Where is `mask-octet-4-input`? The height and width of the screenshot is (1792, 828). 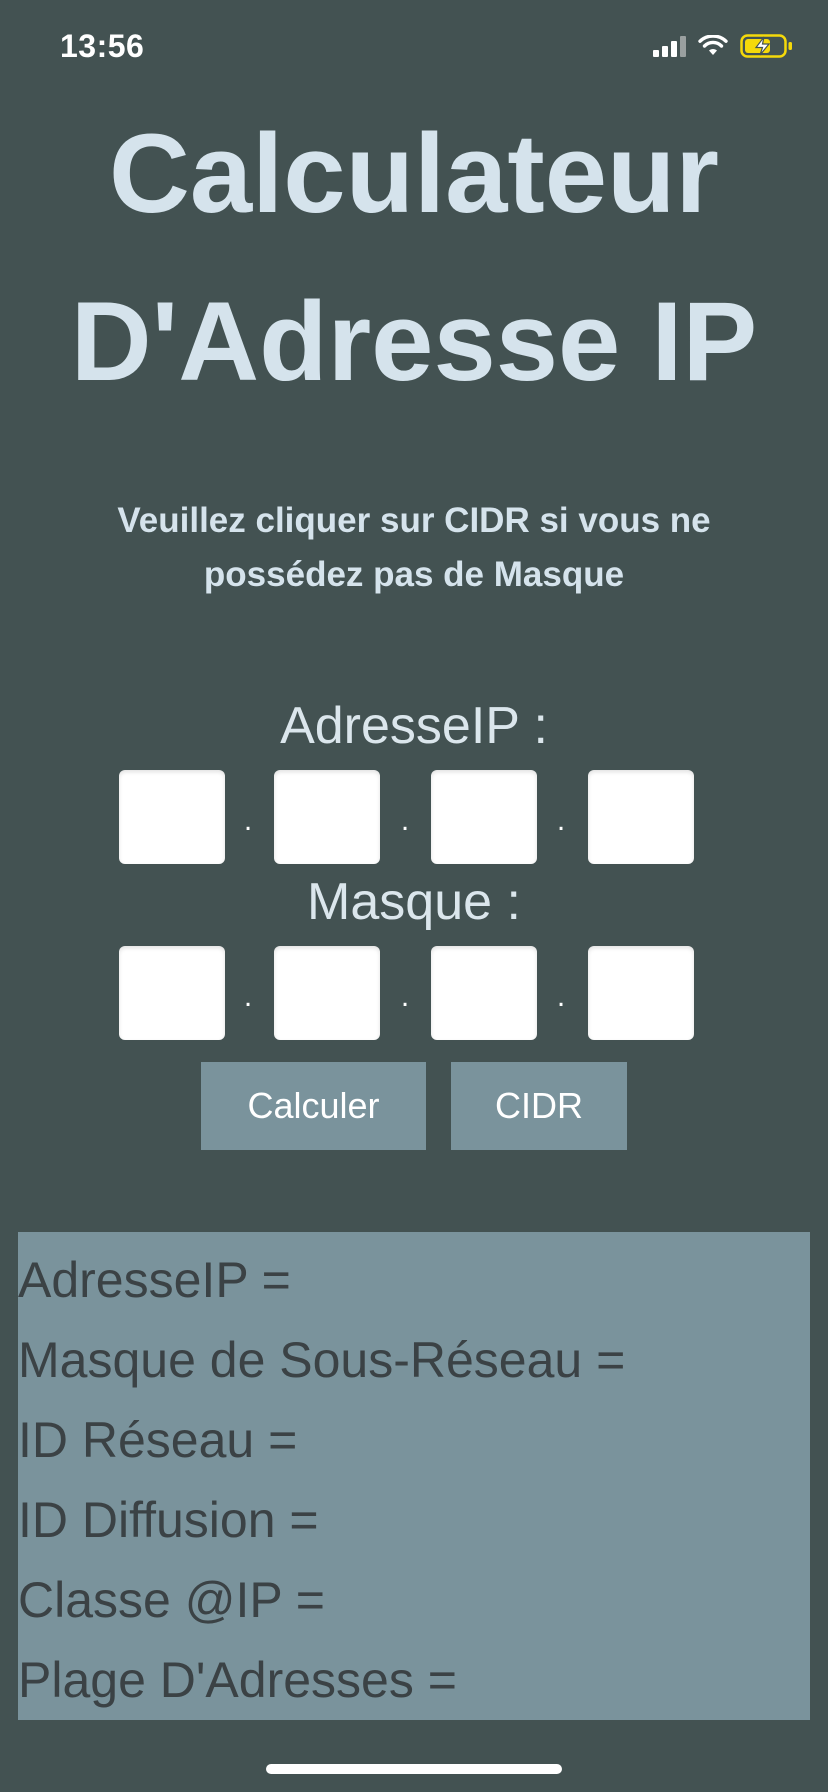 mask-octet-4-input is located at coordinates (641, 993).